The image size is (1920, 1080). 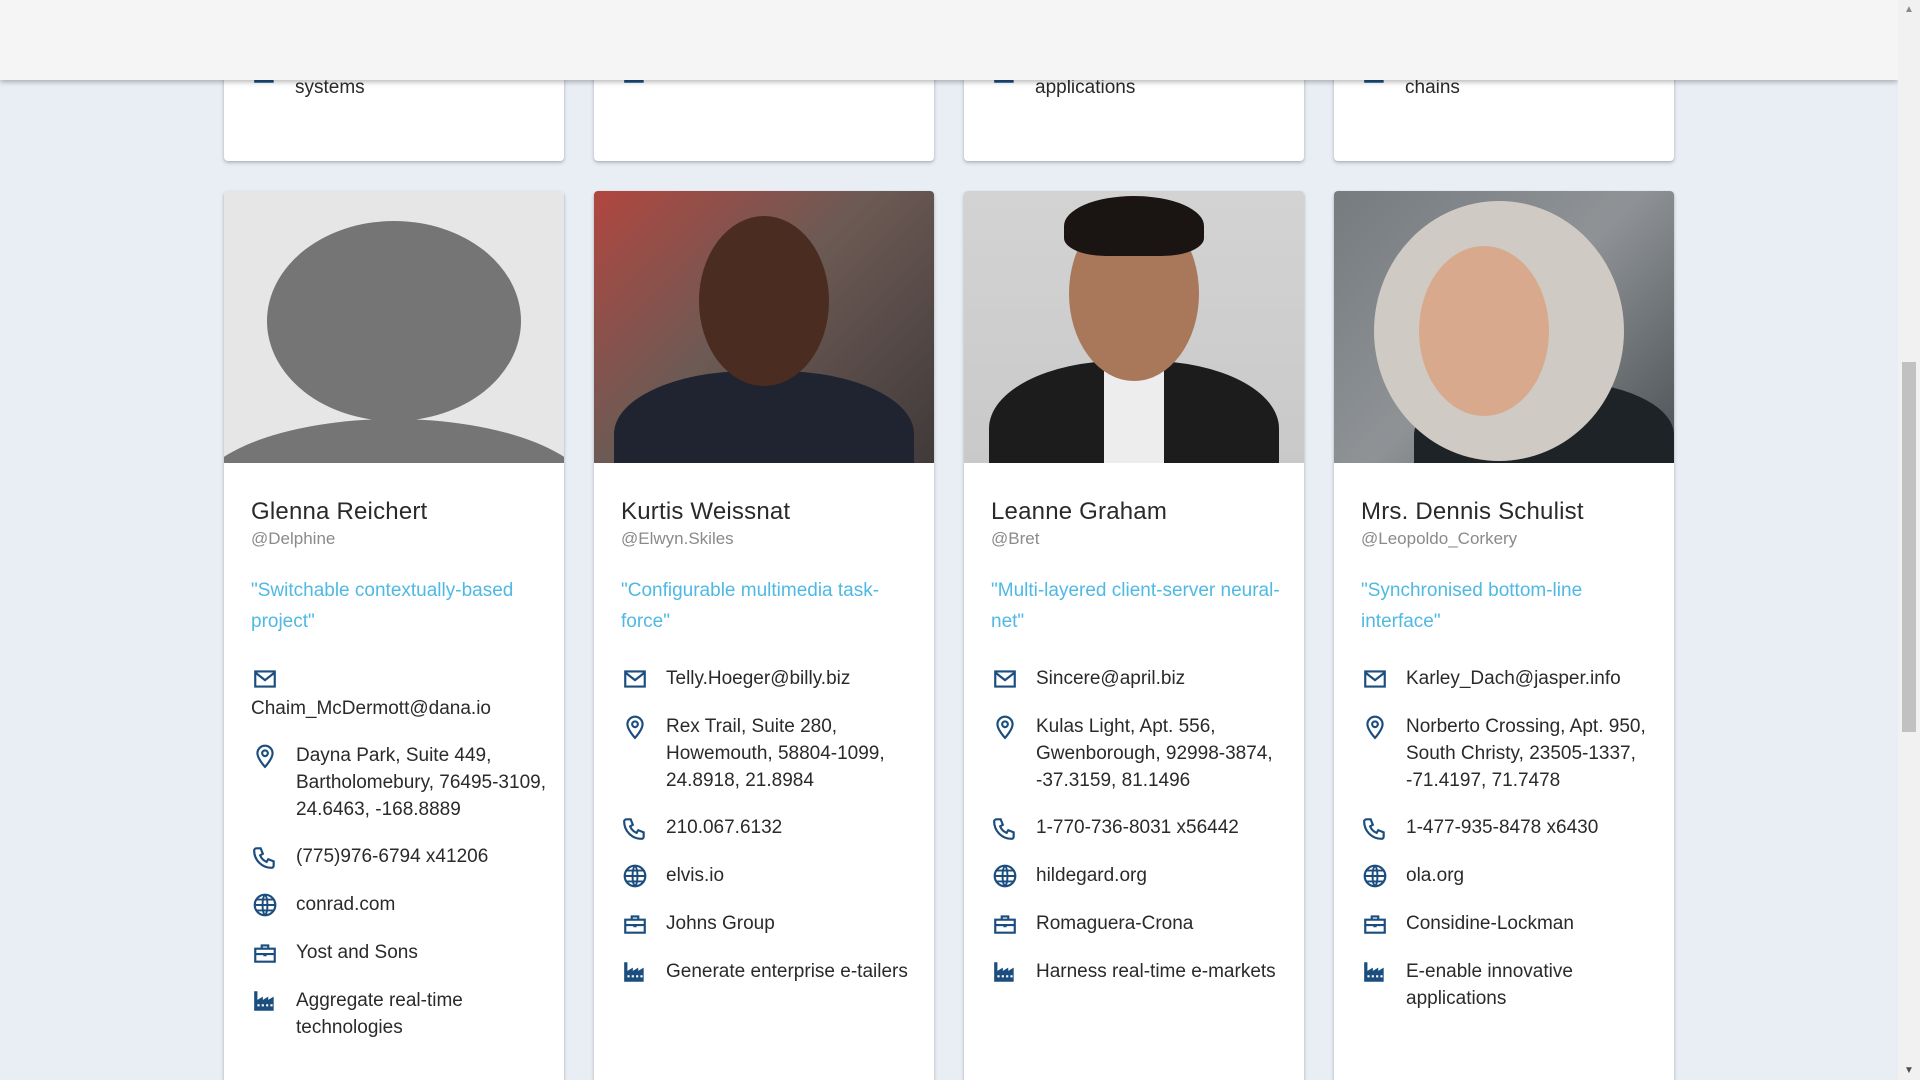 I want to click on default-avatar, so click(x=394, y=327).